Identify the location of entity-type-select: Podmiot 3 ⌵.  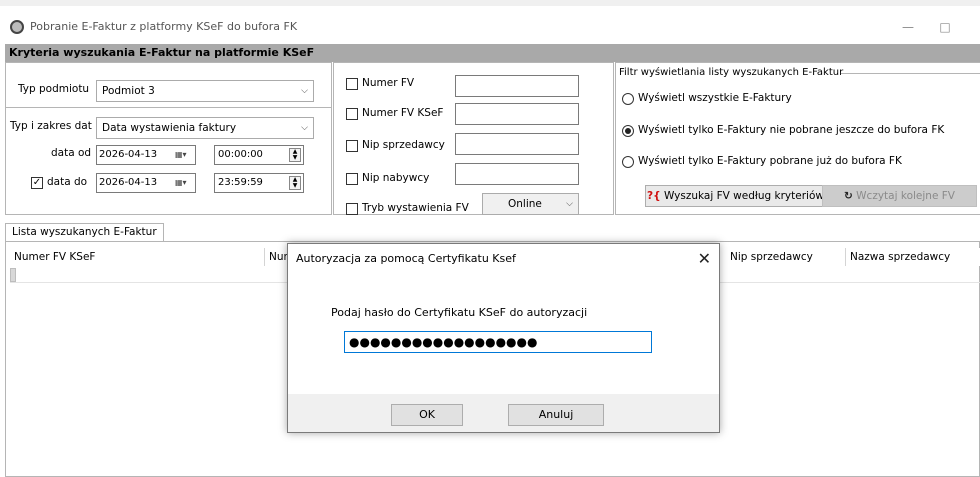
(205, 91).